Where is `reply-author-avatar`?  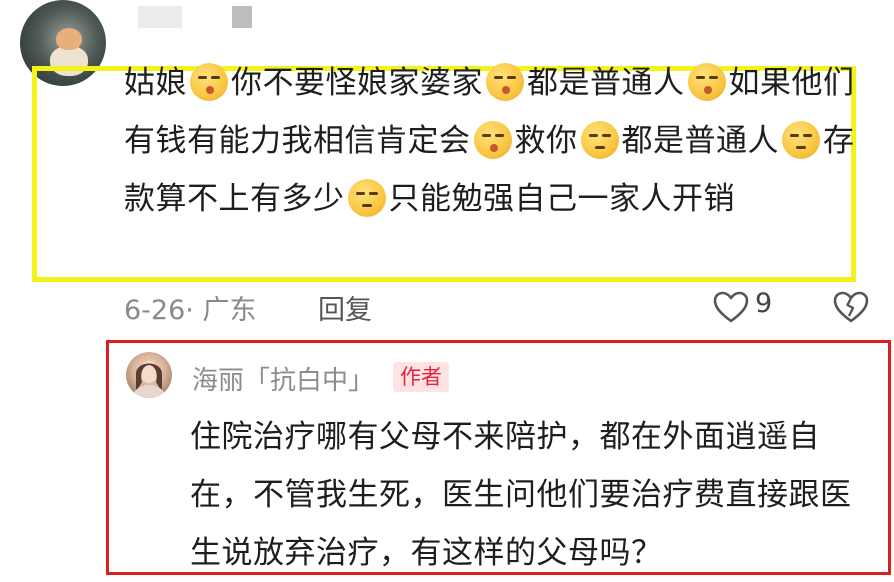 reply-author-avatar is located at coordinates (149, 375).